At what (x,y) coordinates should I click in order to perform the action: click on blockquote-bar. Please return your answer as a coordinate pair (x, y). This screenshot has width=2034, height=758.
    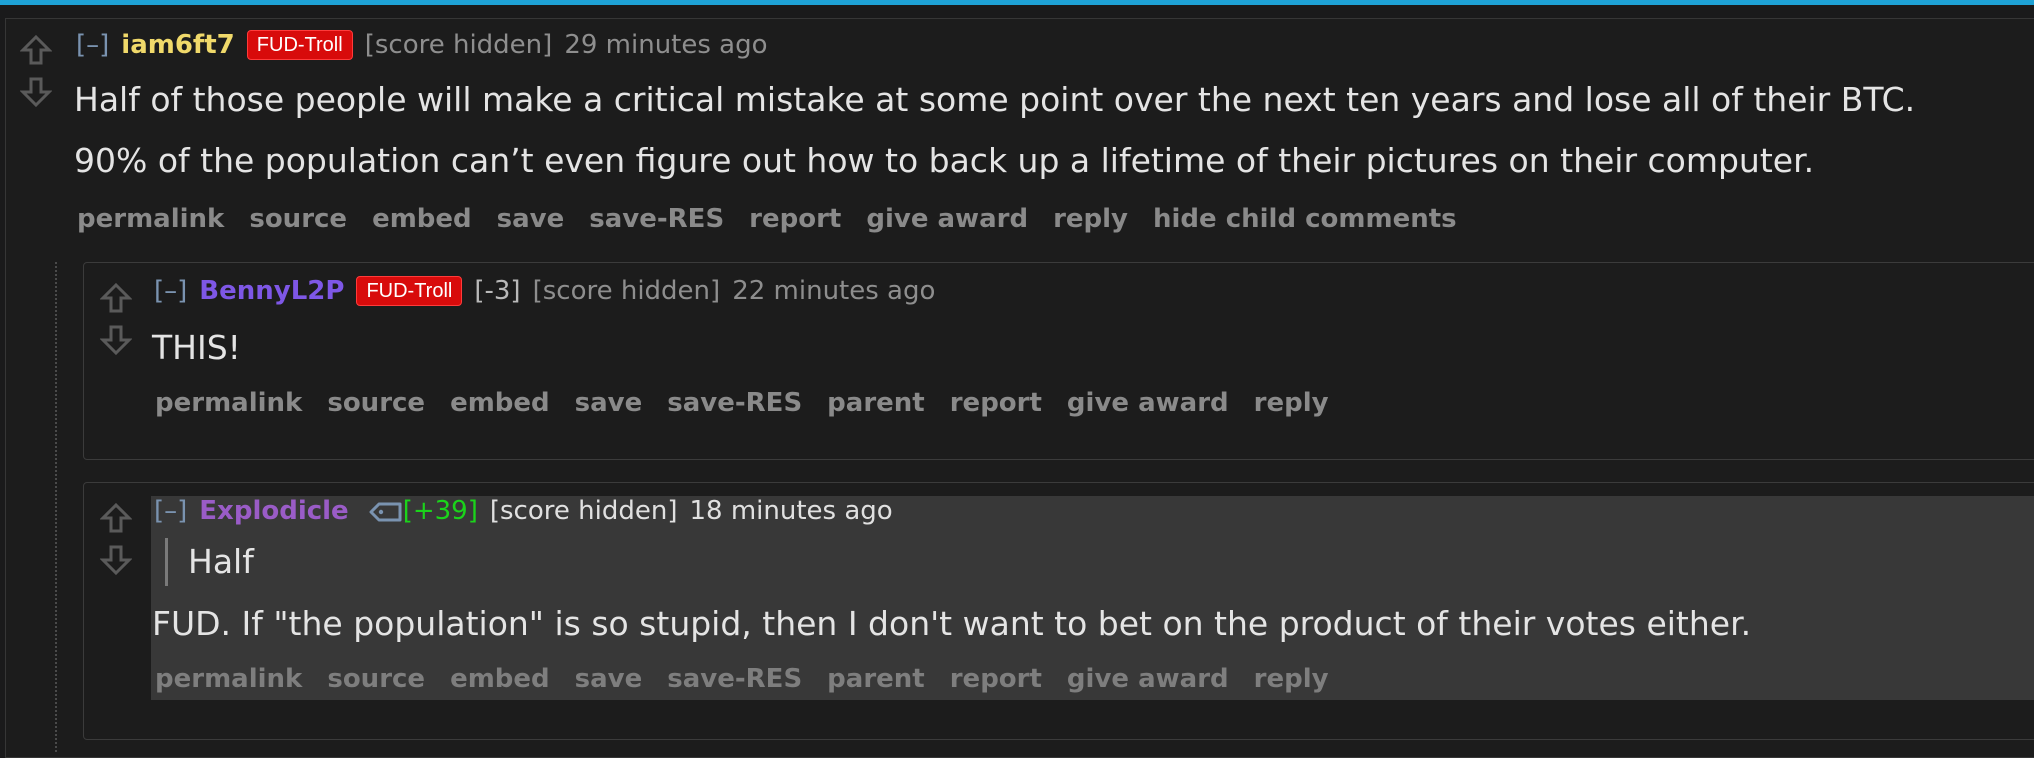
    Looking at the image, I should click on (166, 562).